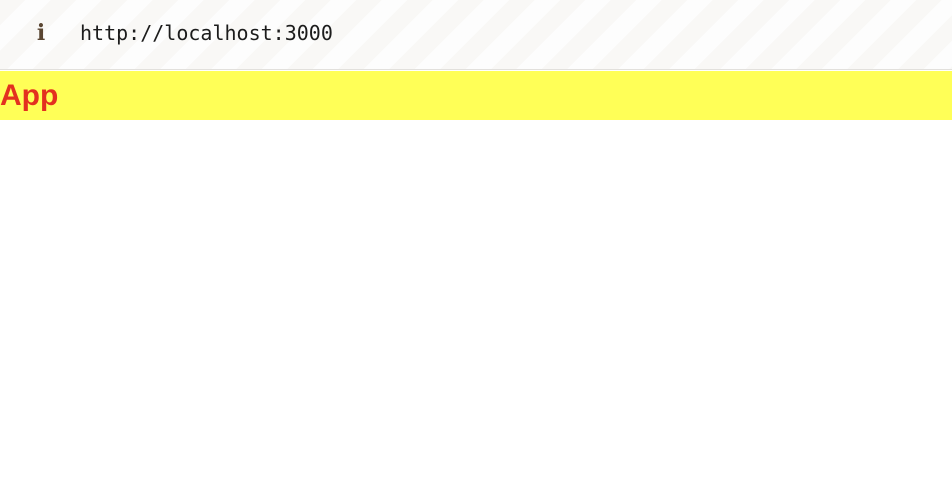 The width and height of the screenshot is (952, 494). I want to click on url-text: http://localhost:3000, so click(206, 33).